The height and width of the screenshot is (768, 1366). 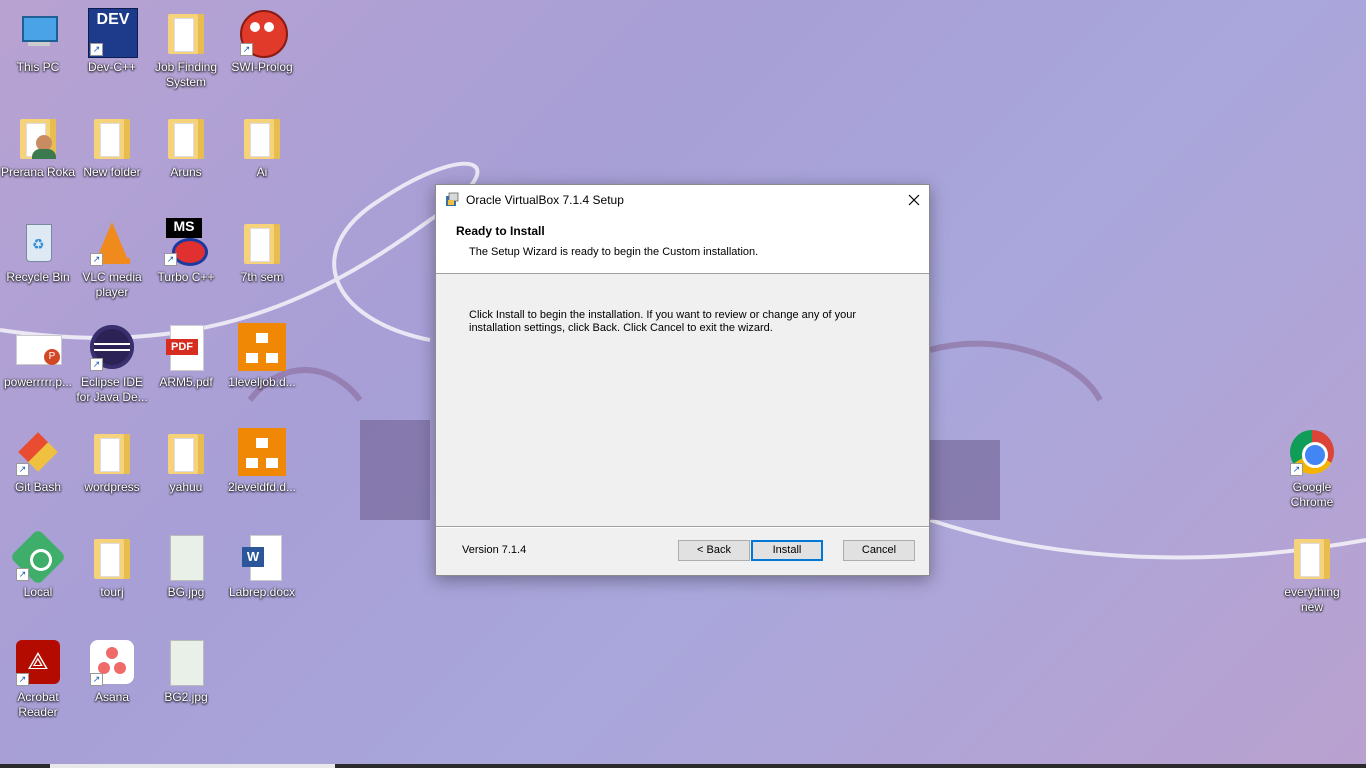 What do you see at coordinates (186, 172) in the screenshot?
I see `desktop-icon-label: Aruns` at bounding box center [186, 172].